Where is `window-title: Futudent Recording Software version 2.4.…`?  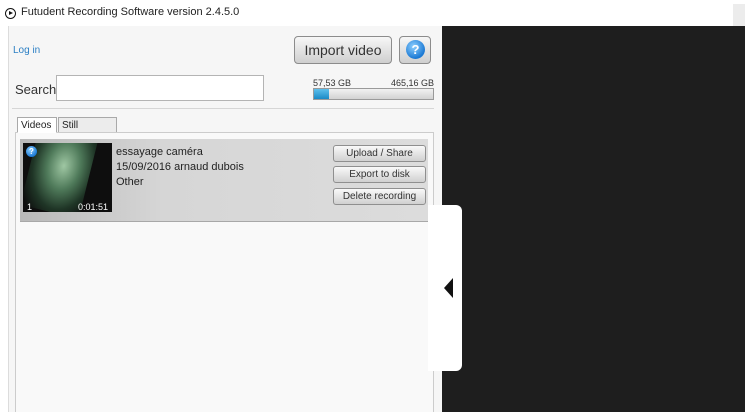
window-title: Futudent Recording Software version 2.4.… is located at coordinates (130, 12).